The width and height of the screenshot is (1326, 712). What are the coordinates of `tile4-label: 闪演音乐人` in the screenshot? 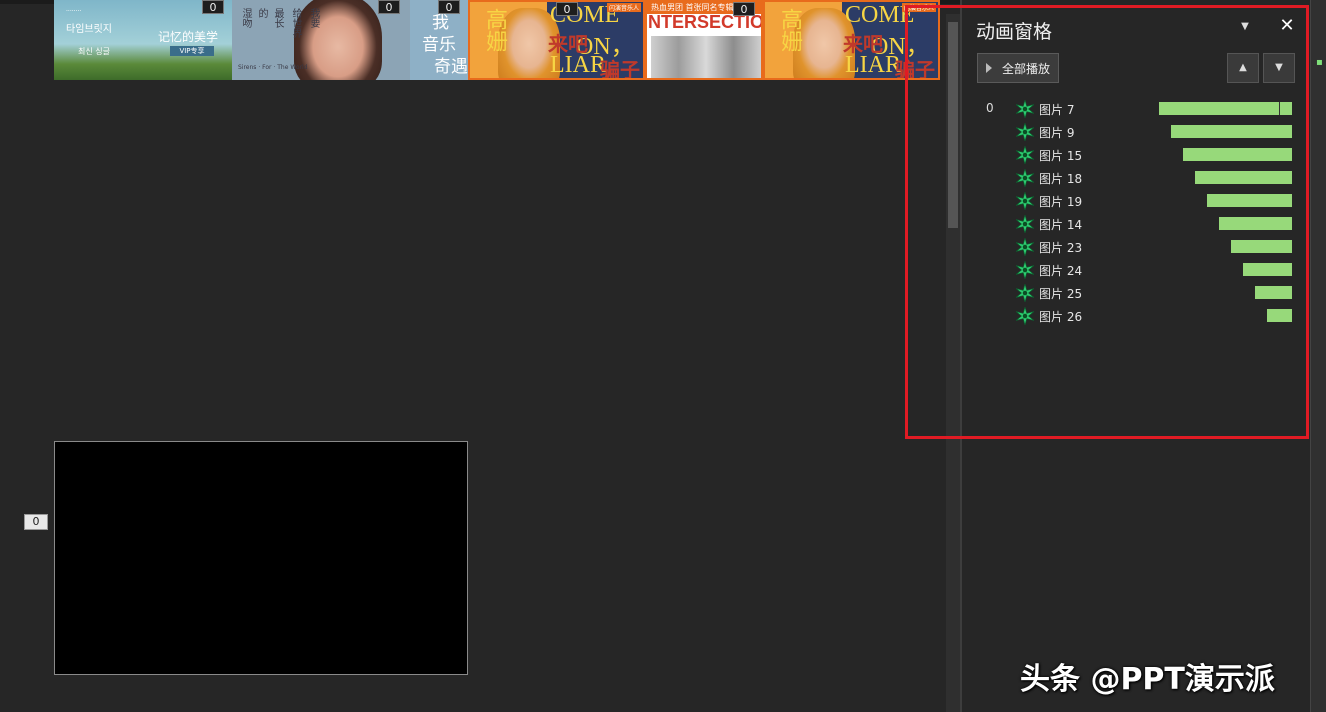 It's located at (623, 7).